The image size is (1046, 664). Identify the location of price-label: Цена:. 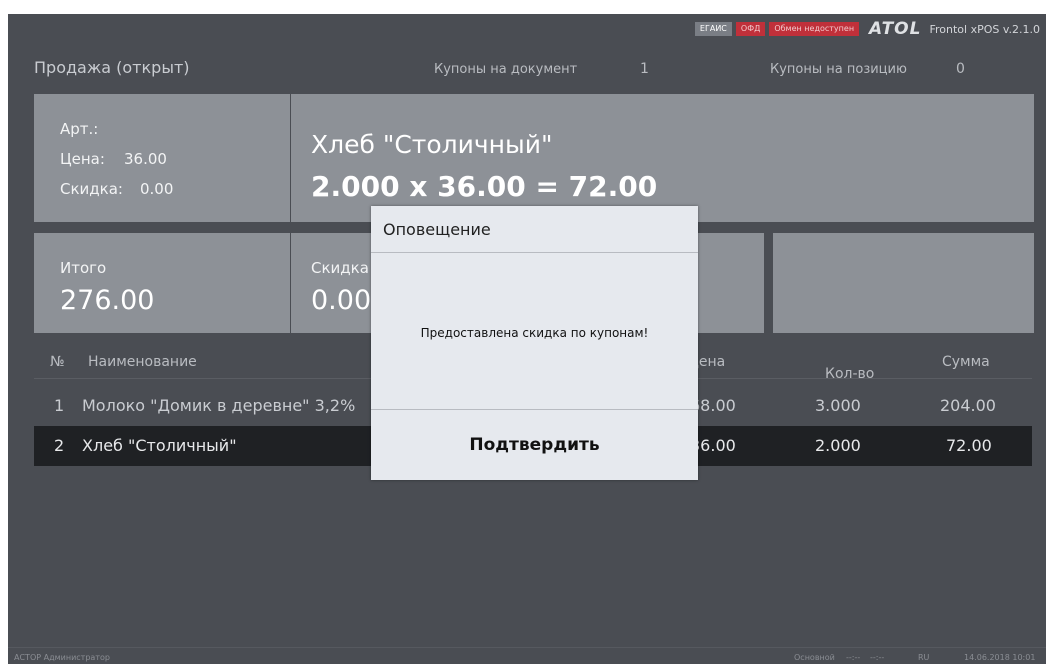
(82, 159).